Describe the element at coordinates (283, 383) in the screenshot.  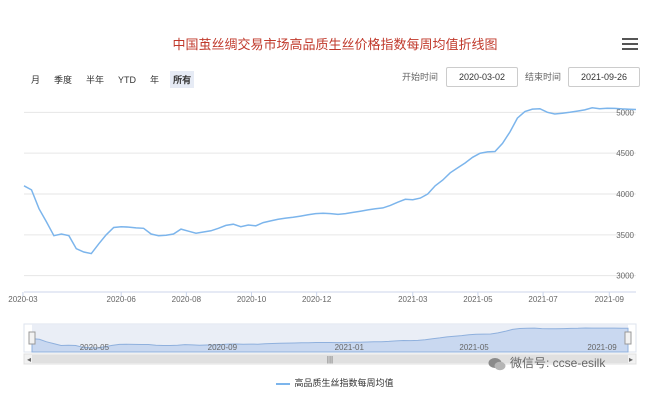
I see `legend-swatch` at that location.